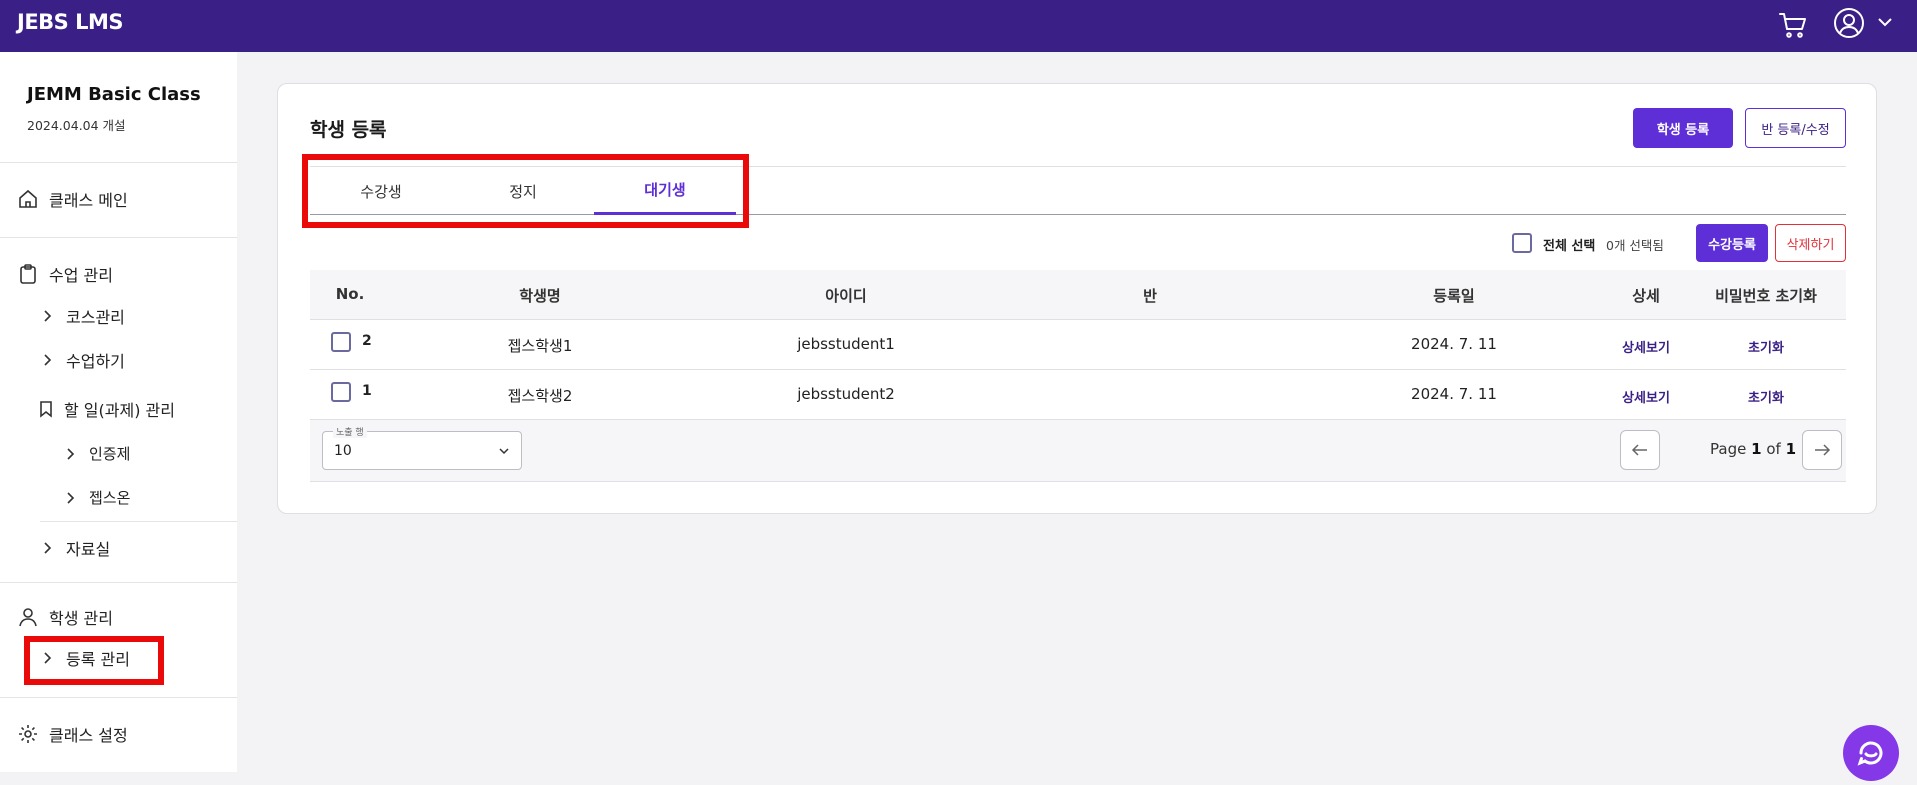 Image resolution: width=1917 pixels, height=785 pixels. I want to click on sidebar-item-todo-mgmt: 할 일(과제) 관리, so click(106, 409).